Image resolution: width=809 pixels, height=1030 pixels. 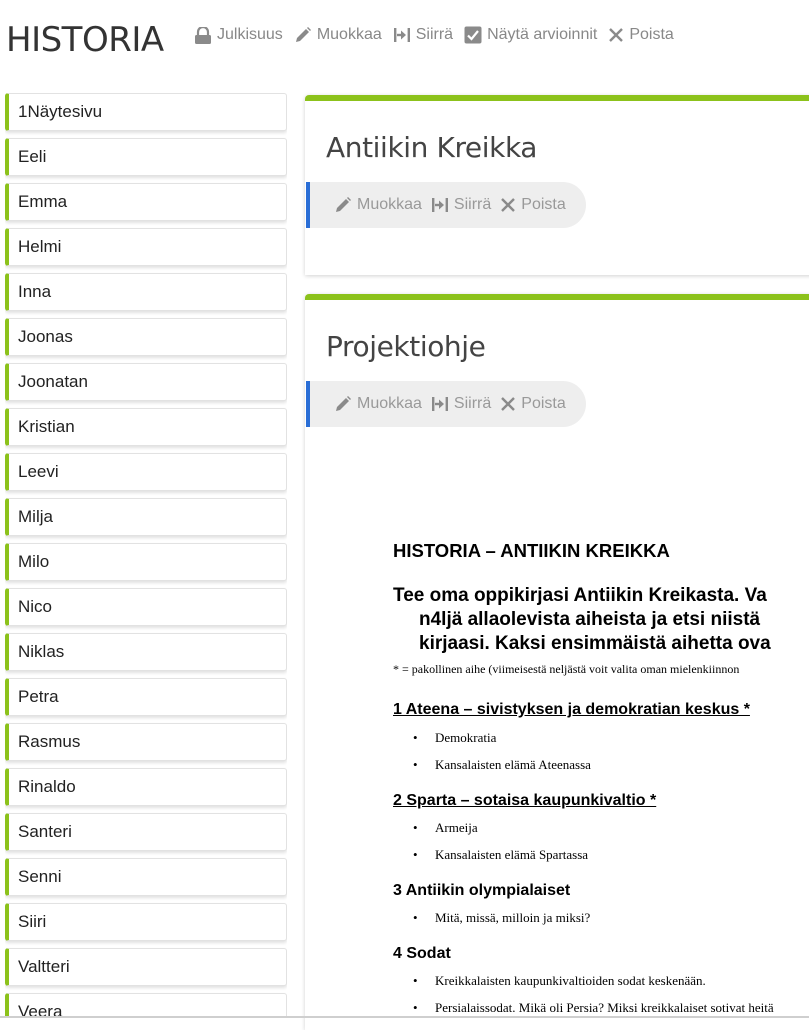 I want to click on list-item: Mitä, missä, milloin ja miksi?, so click(x=501, y=922).